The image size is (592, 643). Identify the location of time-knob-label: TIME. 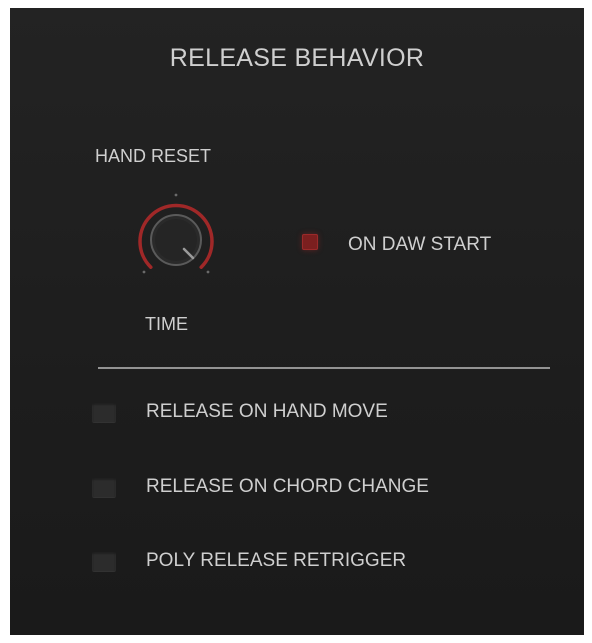
(166, 324).